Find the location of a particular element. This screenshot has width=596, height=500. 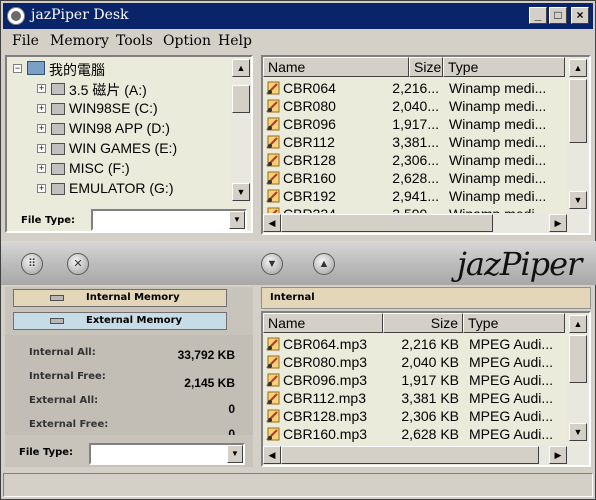

menu-option: Option is located at coordinates (187, 41).